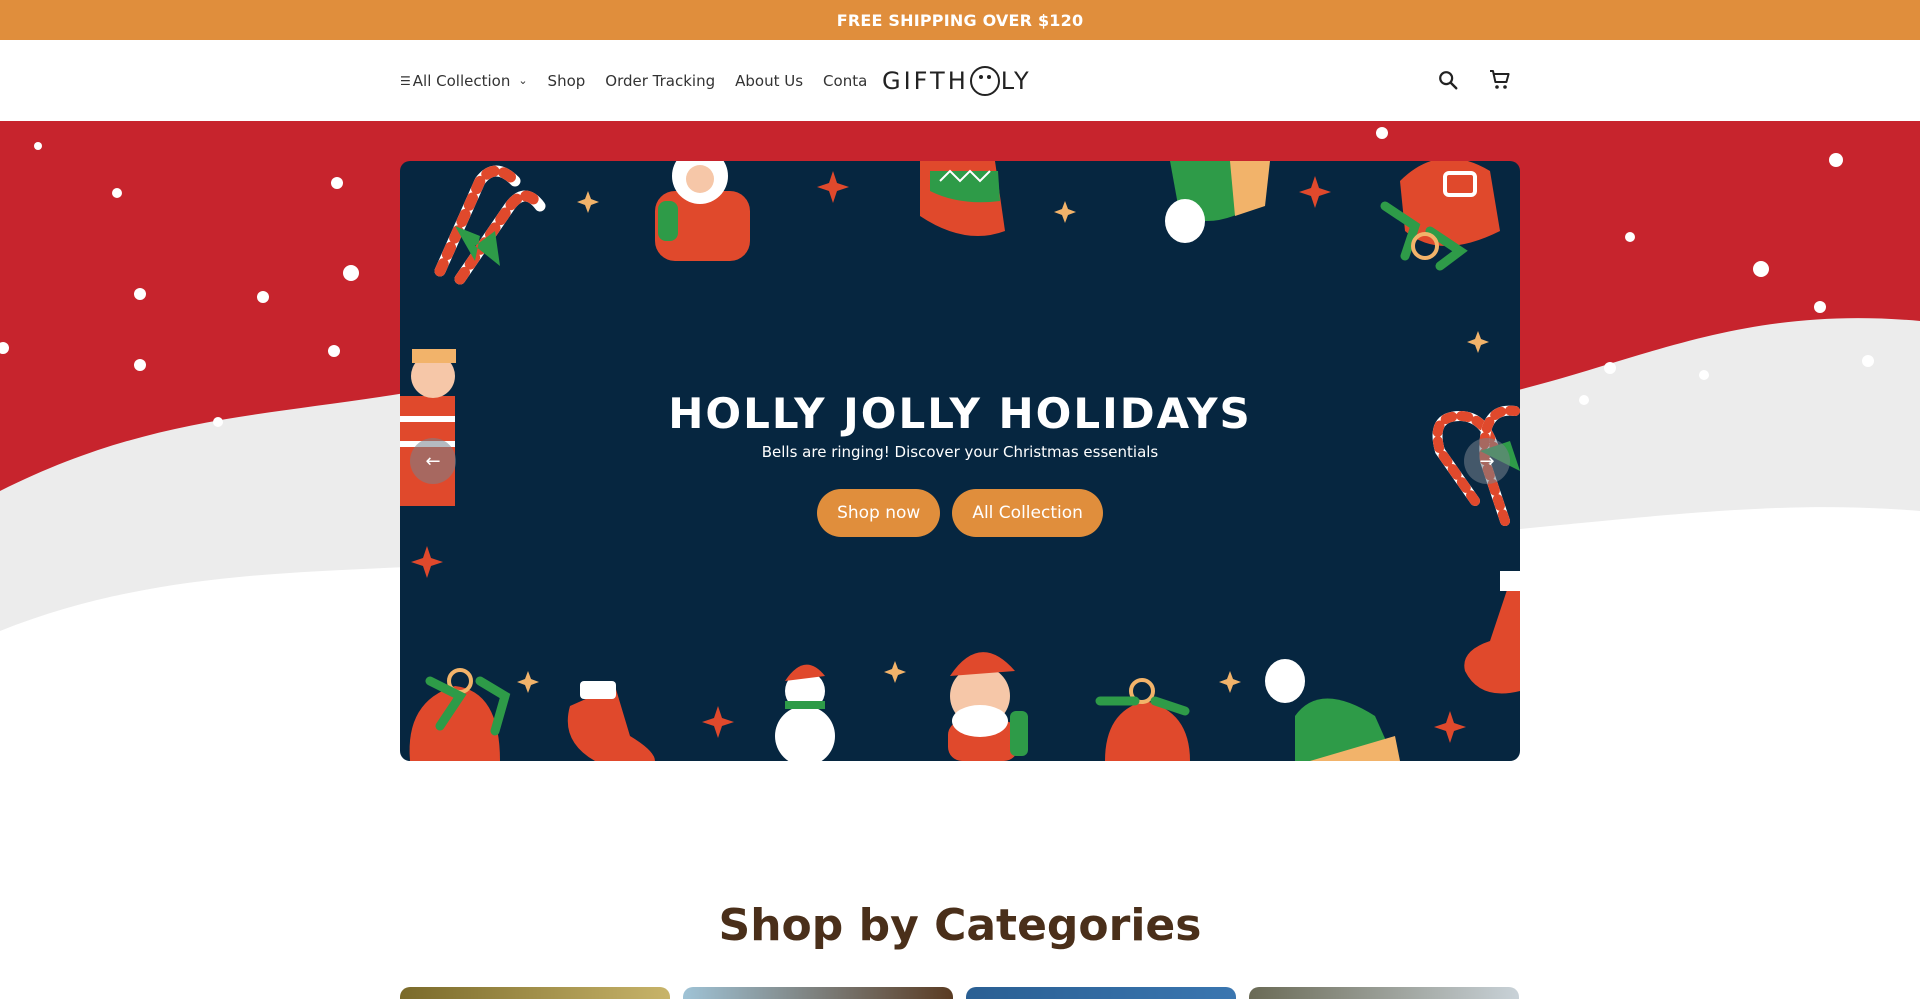 This screenshot has width=1920, height=999. What do you see at coordinates (805, 712) in the screenshot?
I see `snowman-icon` at bounding box center [805, 712].